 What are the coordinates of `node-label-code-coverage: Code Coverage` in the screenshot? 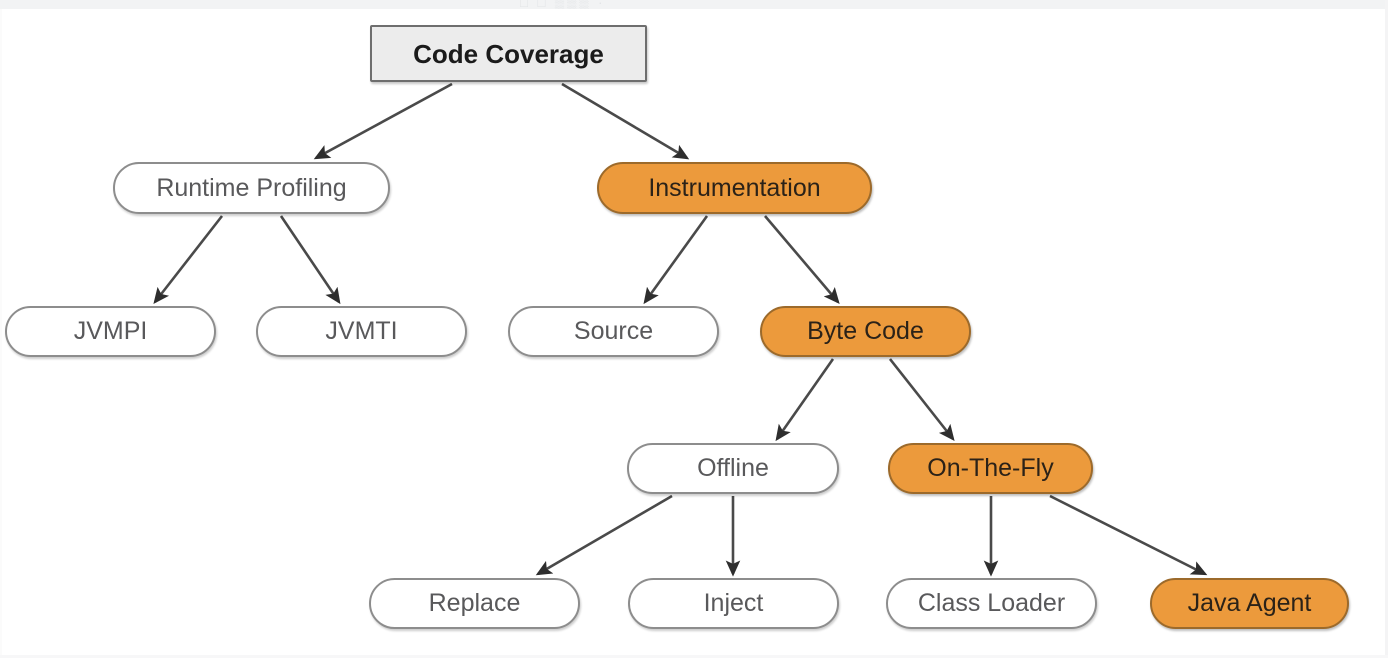 It's located at (508, 53).